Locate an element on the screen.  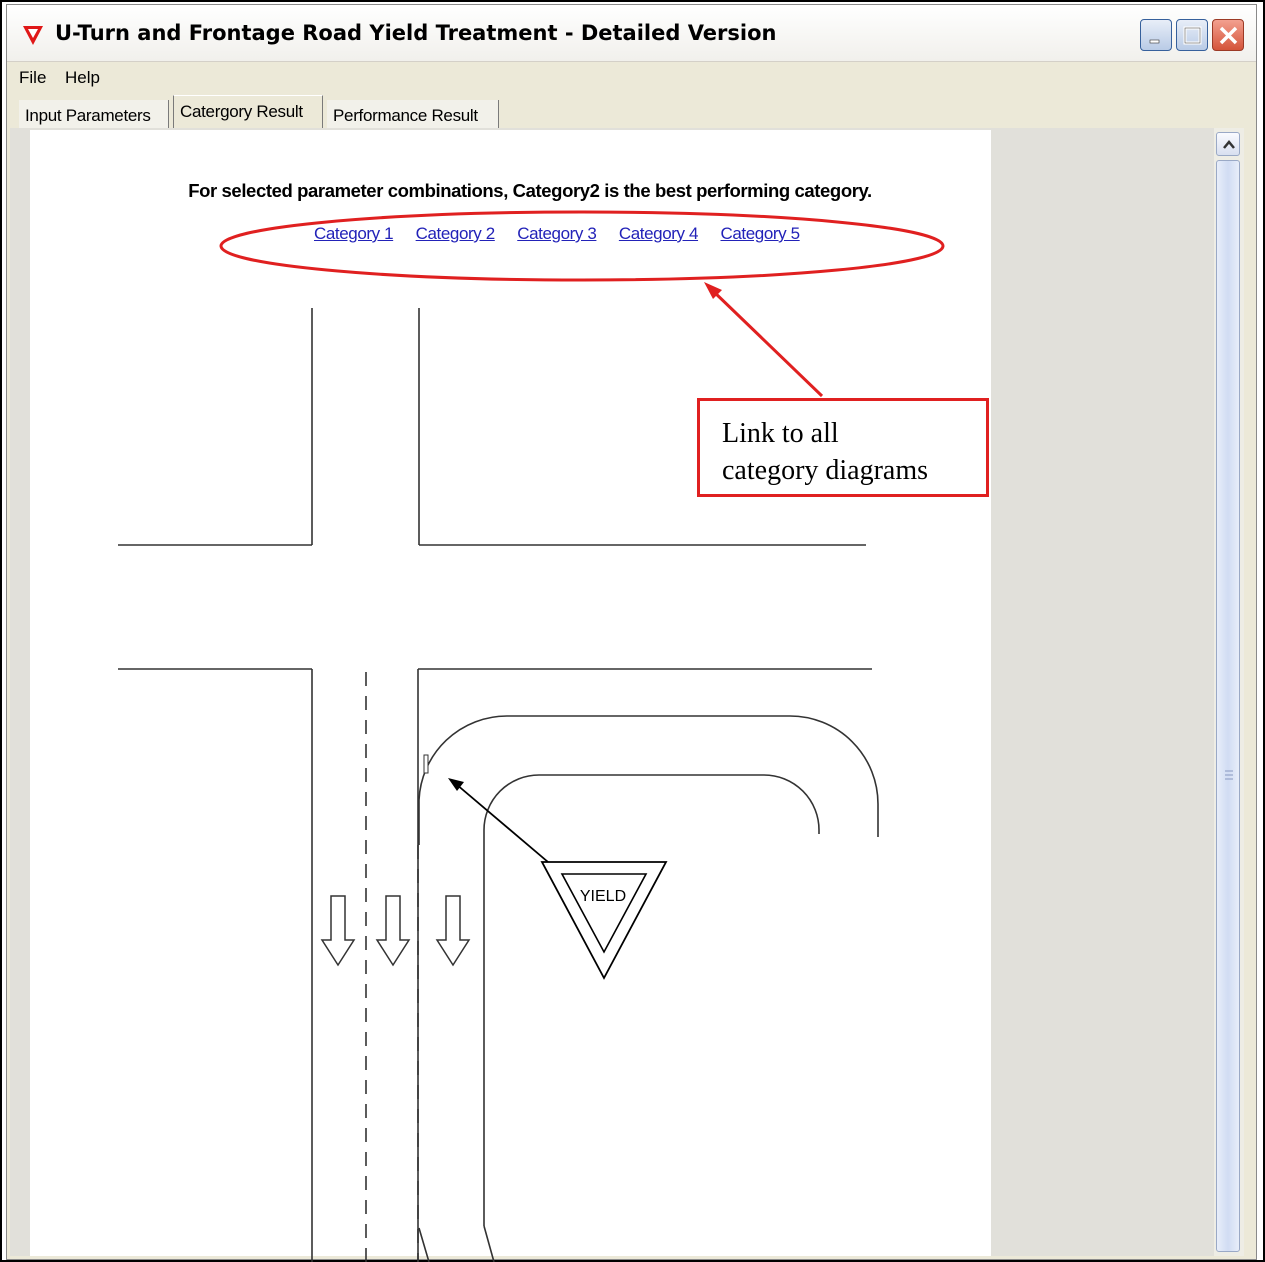
yield-pointer-arrow is located at coordinates (498, 820).